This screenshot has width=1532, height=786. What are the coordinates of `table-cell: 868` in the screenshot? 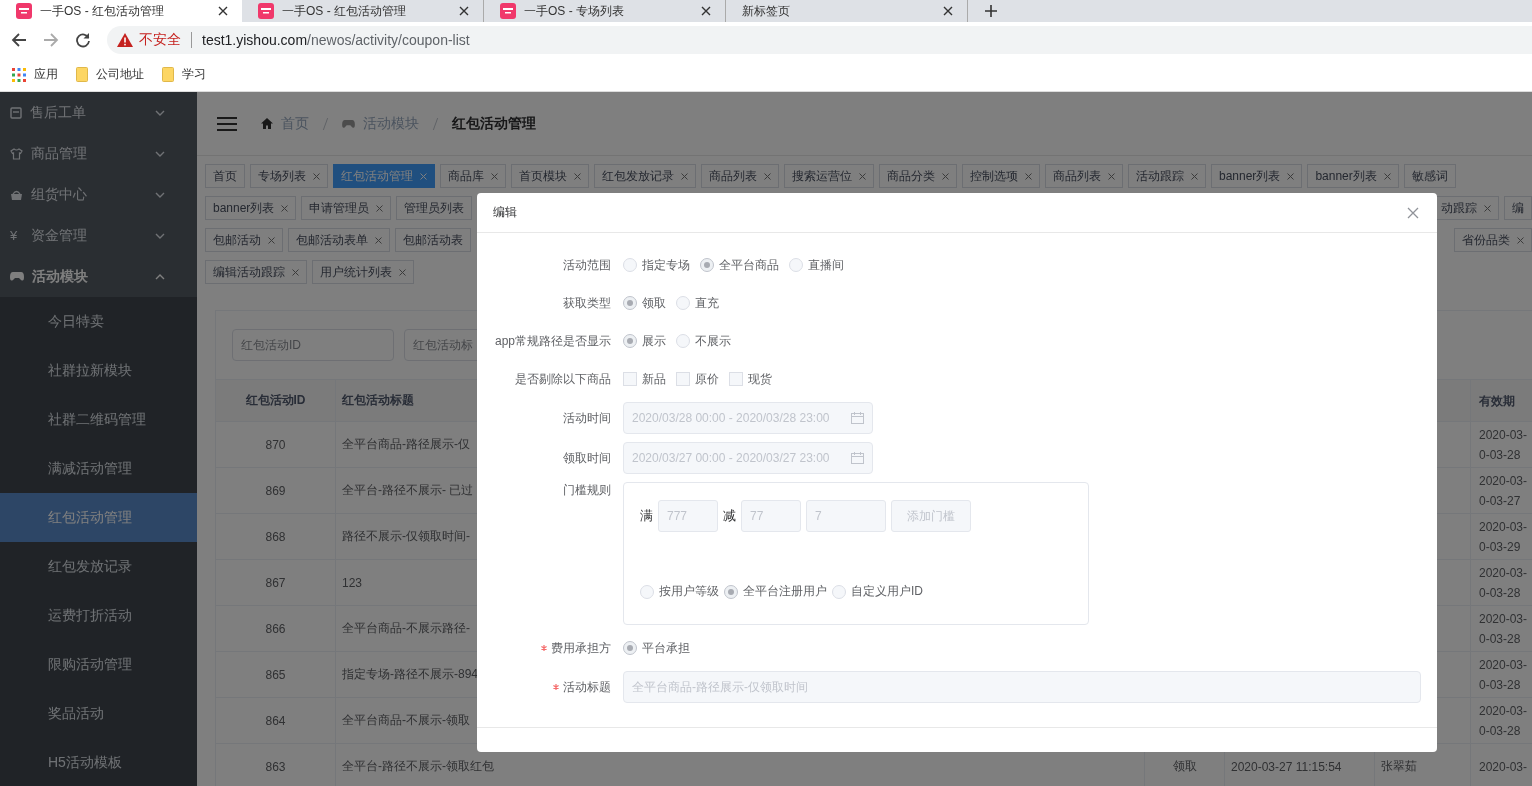 It's located at (275, 536).